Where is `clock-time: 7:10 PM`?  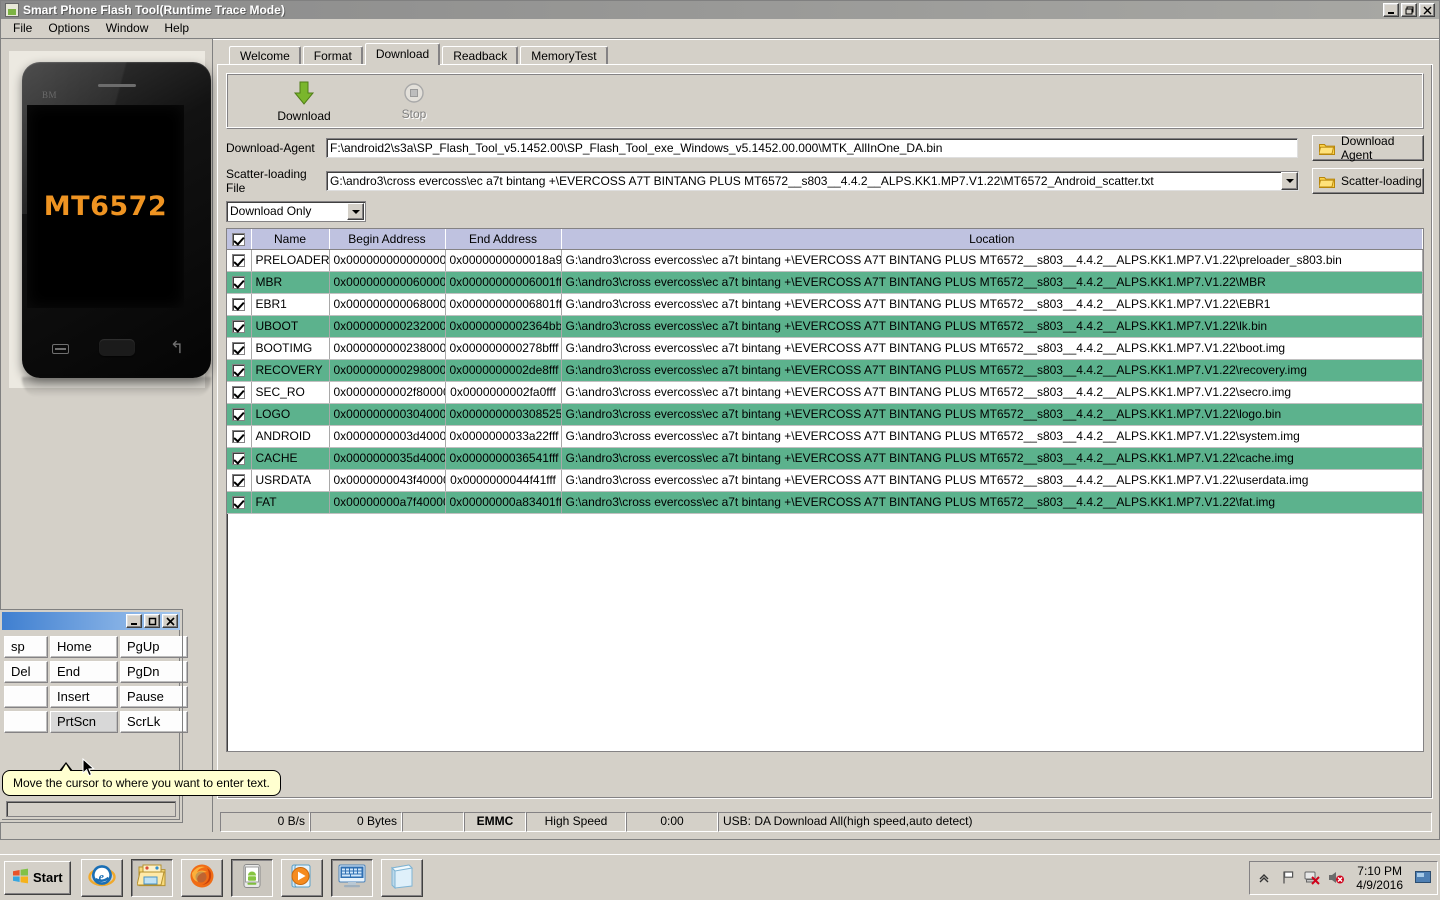
clock-time: 7:10 PM is located at coordinates (1379, 870).